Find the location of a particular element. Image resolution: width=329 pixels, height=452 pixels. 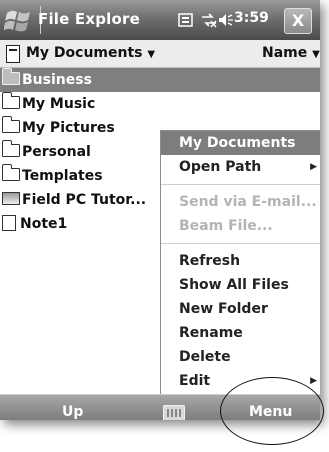

document-icon is located at coordinates (13, 54).